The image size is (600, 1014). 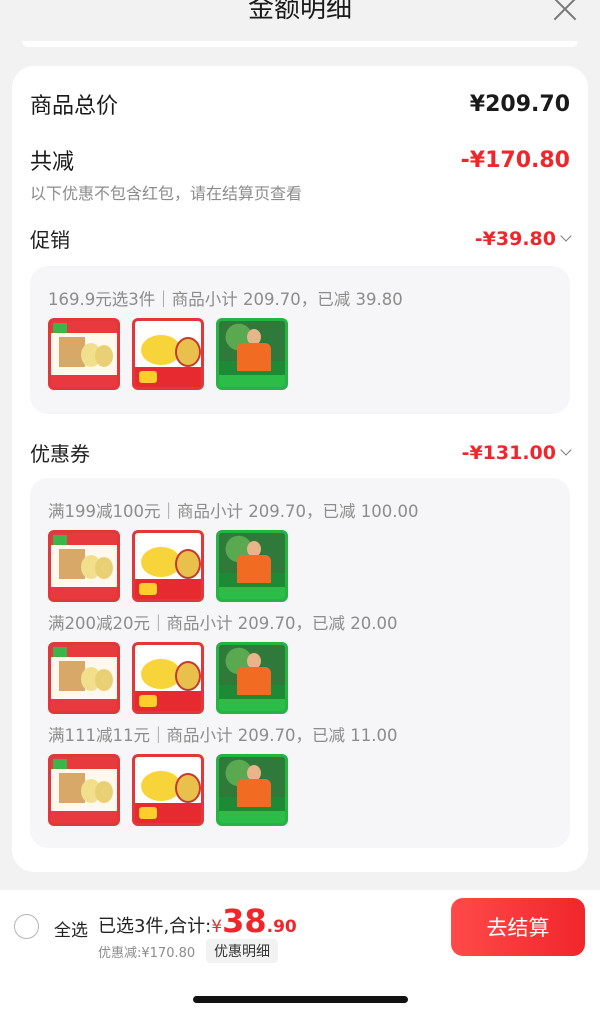 I want to click on promotion-row: 促销 -¥39.80, so click(x=301, y=238).